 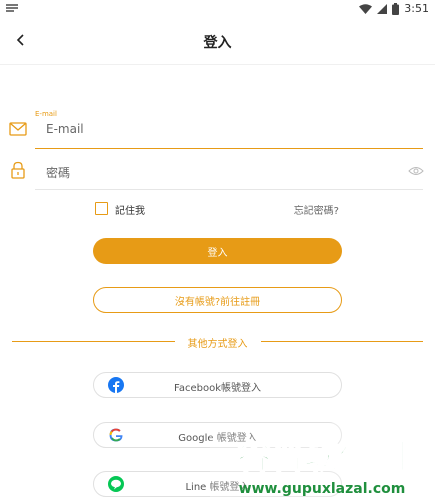 I want to click on watermark-title: 谷普软件园, so click(x=322, y=457).